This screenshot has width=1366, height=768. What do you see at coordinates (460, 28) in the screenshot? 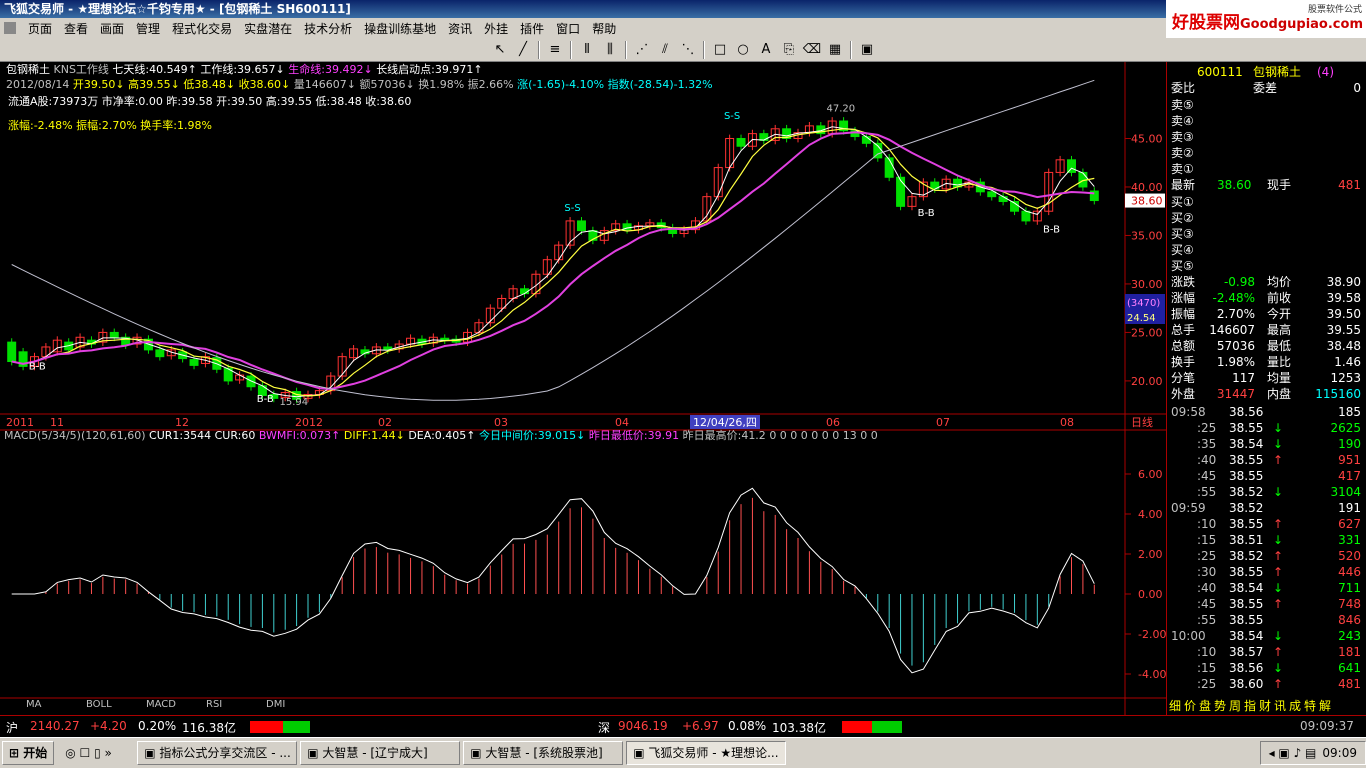
I see `menu-item-8: 资讯` at bounding box center [460, 28].